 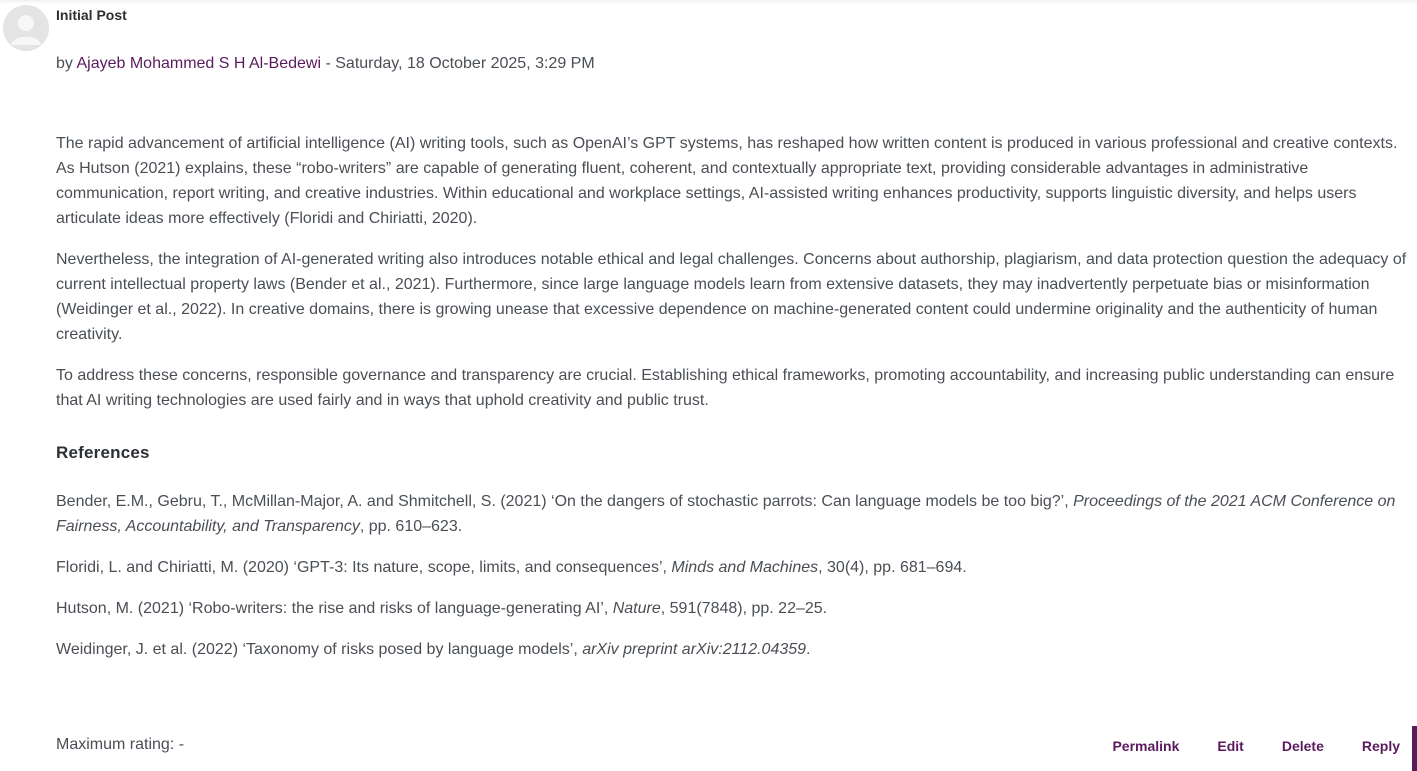 What do you see at coordinates (411, 526) in the screenshot?
I see `reference-details: , pp. 610–623.` at bounding box center [411, 526].